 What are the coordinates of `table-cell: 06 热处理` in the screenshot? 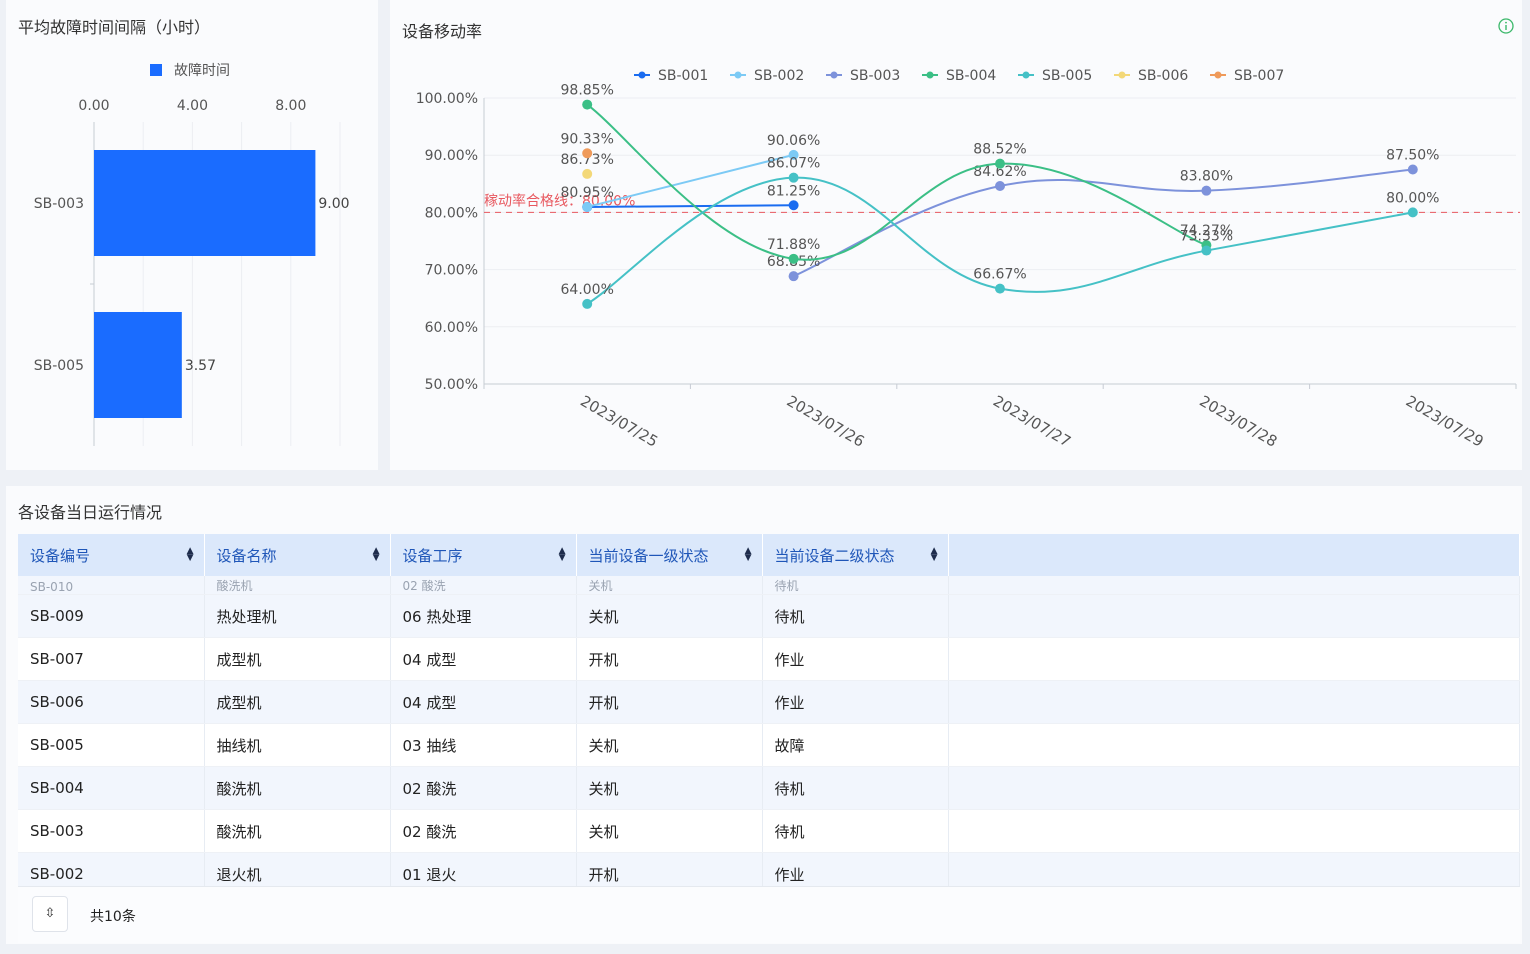 It's located at (483, 616).